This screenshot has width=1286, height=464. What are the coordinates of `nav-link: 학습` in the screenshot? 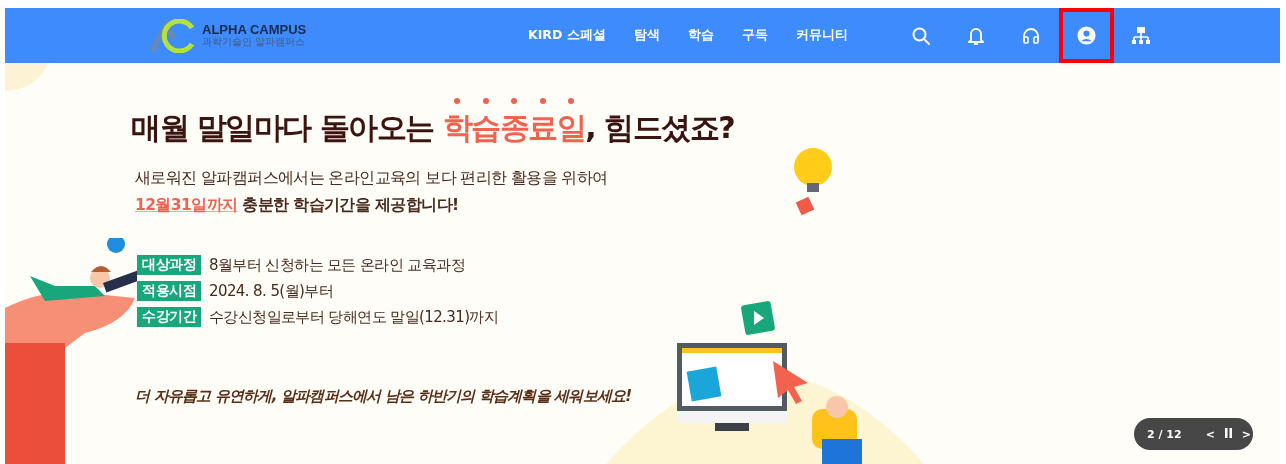 It's located at (700, 35).